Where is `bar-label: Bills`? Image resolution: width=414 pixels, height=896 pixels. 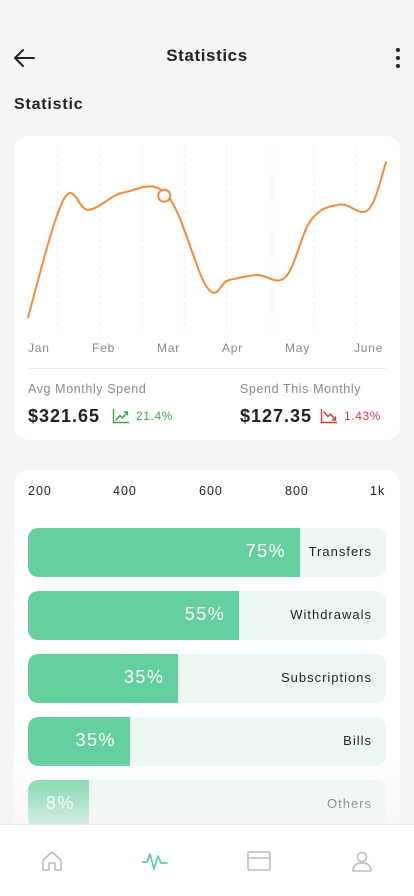 bar-label: Bills is located at coordinates (357, 740).